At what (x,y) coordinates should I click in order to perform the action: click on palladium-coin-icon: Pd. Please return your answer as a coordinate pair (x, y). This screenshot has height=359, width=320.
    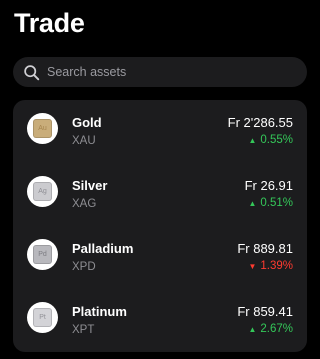
    Looking at the image, I should click on (42, 254).